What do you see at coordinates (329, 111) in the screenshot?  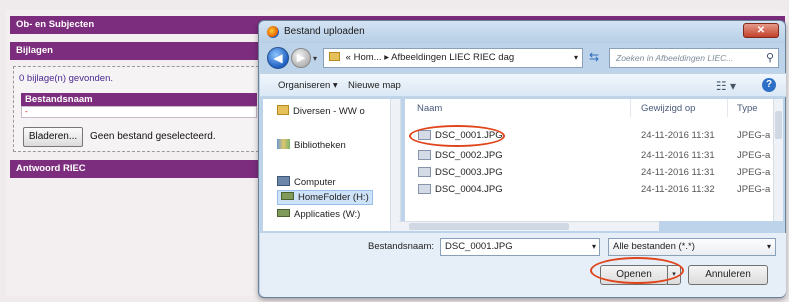 I see `nav-item-label: Diversen - WW o` at bounding box center [329, 111].